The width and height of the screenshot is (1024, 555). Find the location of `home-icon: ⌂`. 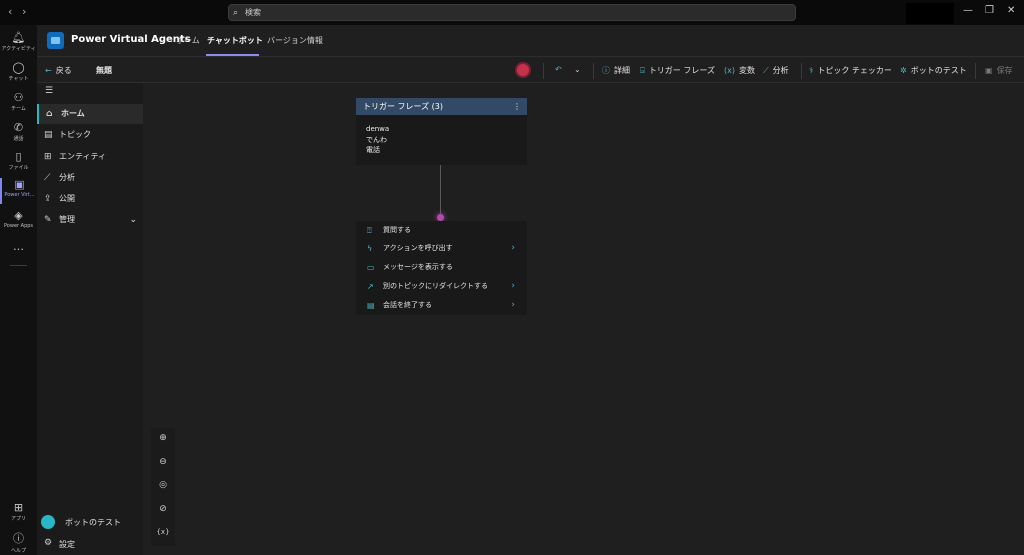

home-icon: ⌂ is located at coordinates (49, 114).